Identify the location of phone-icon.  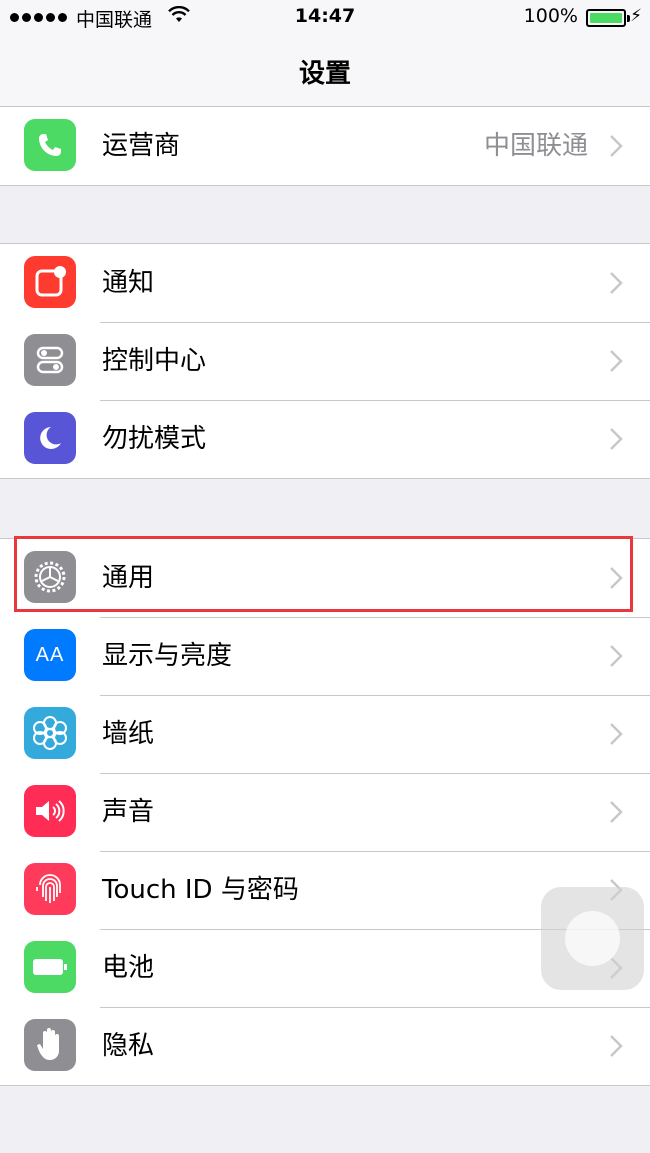
(50, 145).